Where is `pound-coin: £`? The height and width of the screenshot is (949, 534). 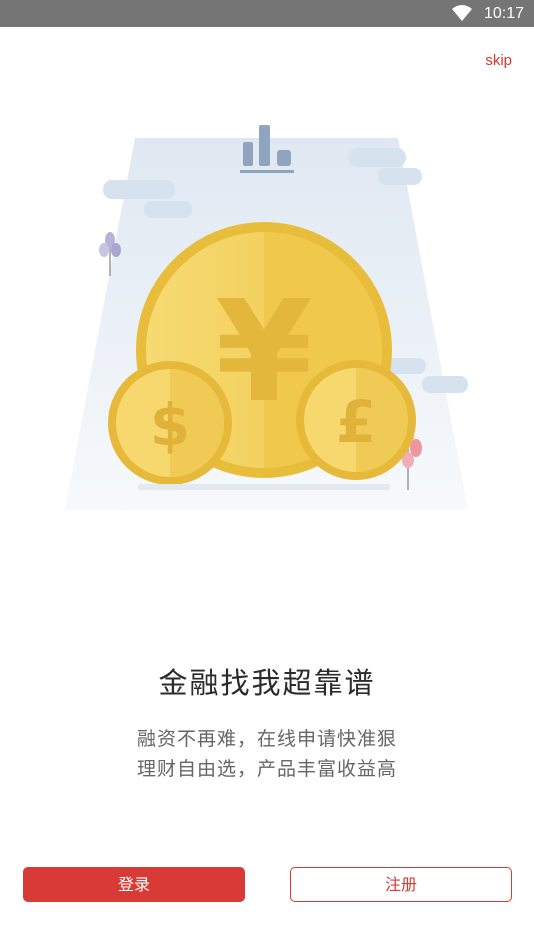 pound-coin: £ is located at coordinates (356, 420).